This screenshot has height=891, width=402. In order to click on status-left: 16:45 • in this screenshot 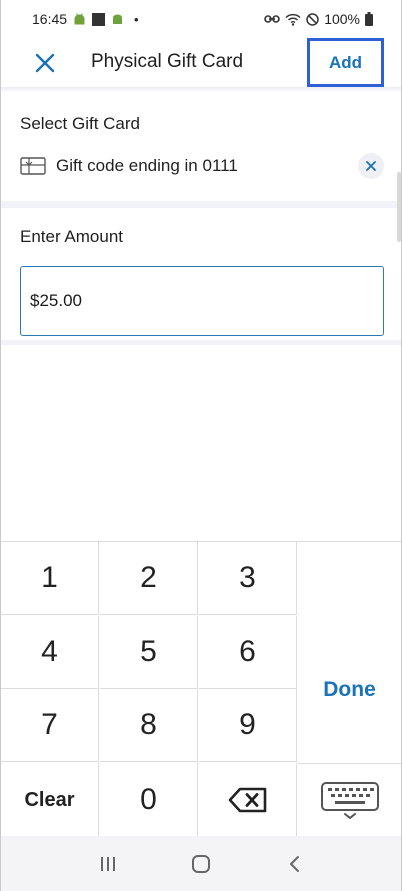, I will do `click(85, 19)`.